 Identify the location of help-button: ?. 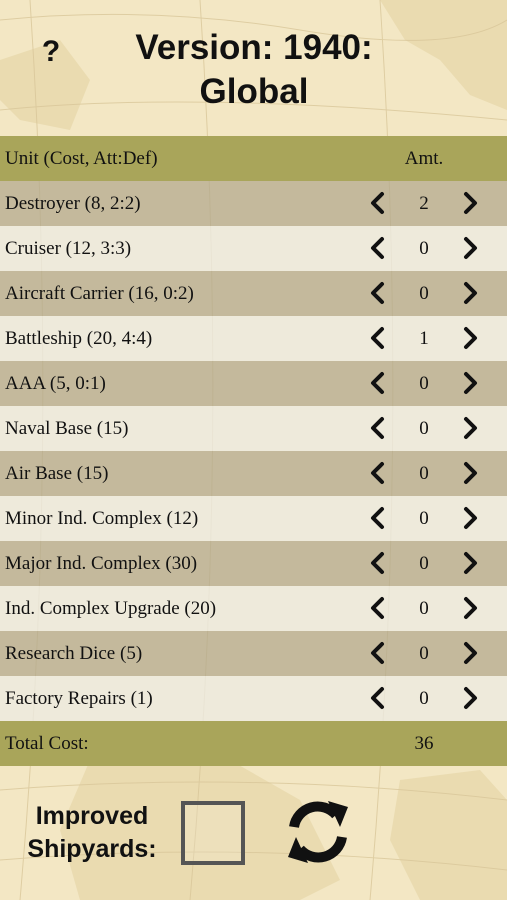
(51, 52).